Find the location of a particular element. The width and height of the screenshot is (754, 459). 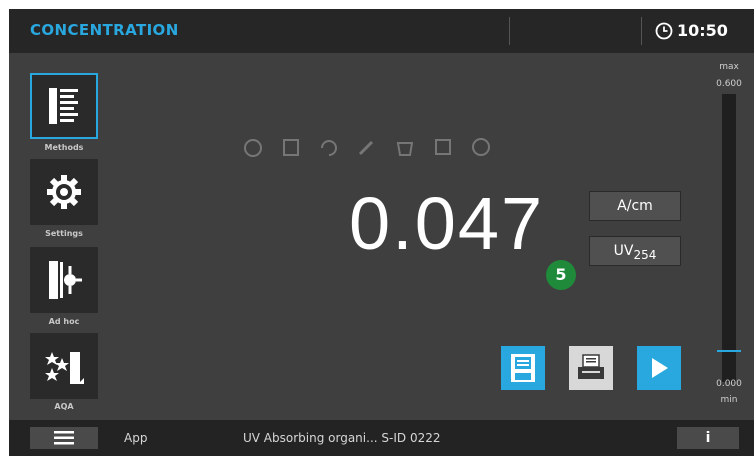

parameter-wavelength: 254 is located at coordinates (645, 254).